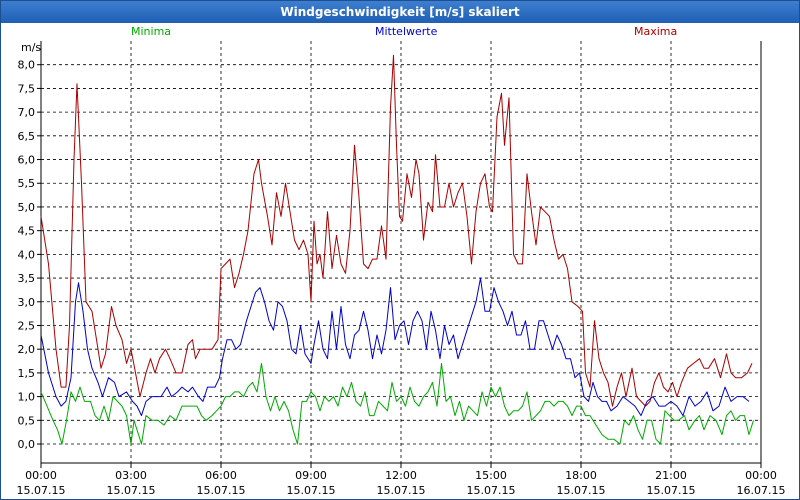 The image size is (800, 500). What do you see at coordinates (27, 278) in the screenshot?
I see `y-tick-label: 3,5` at bounding box center [27, 278].